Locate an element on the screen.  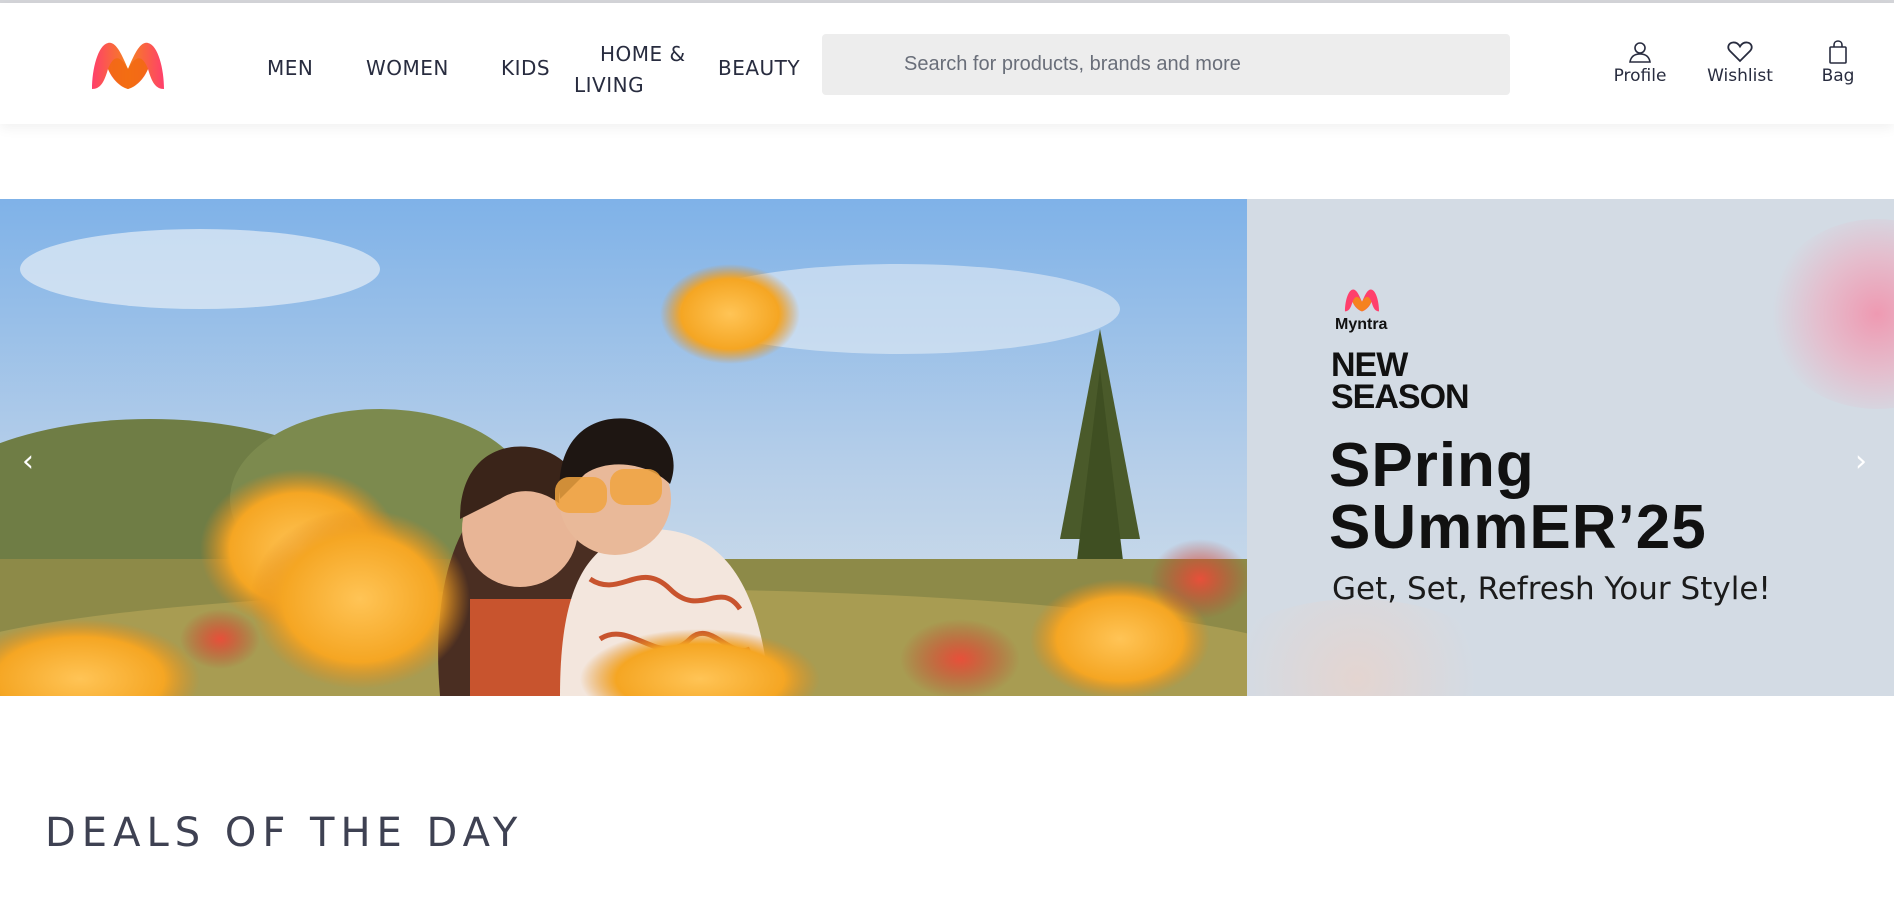
wishlist-button: Wishlist is located at coordinates (1740, 63).